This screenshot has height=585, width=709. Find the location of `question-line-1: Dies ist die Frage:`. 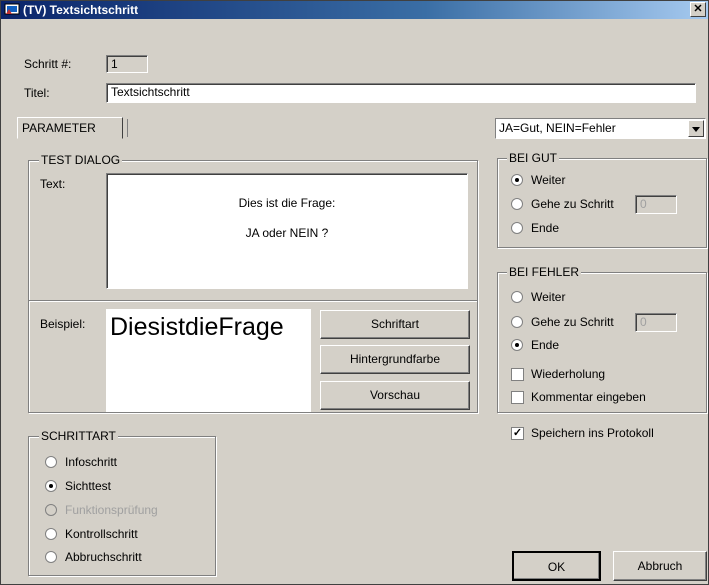

question-line-1: Dies ist die Frage: is located at coordinates (287, 203).